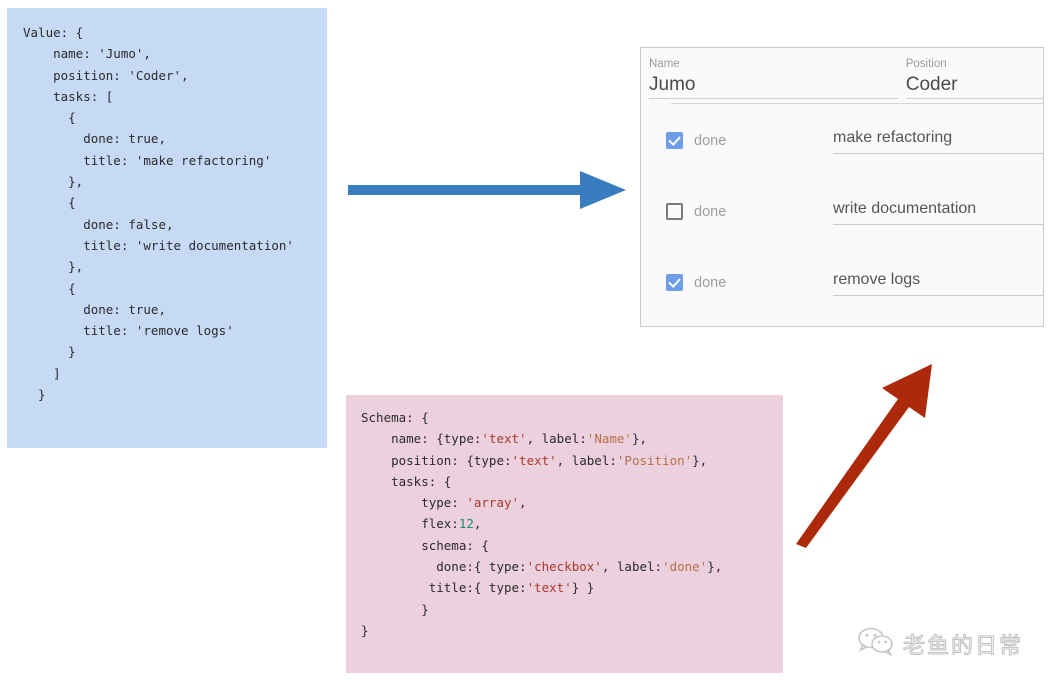  What do you see at coordinates (926, 64) in the screenshot?
I see `position-field-label: Position` at bounding box center [926, 64].